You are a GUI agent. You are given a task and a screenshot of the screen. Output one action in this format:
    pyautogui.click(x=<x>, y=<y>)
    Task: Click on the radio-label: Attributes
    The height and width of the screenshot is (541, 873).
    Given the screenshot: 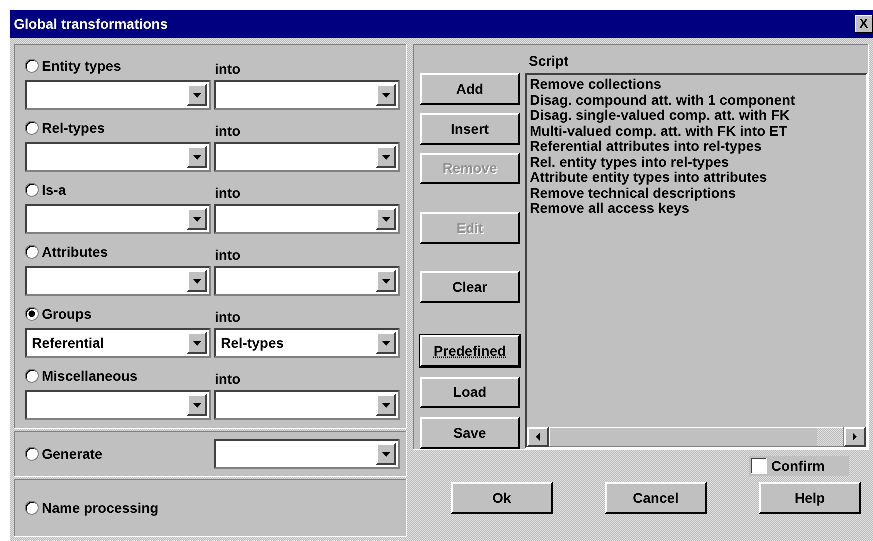 What is the action you would take?
    pyautogui.click(x=75, y=252)
    